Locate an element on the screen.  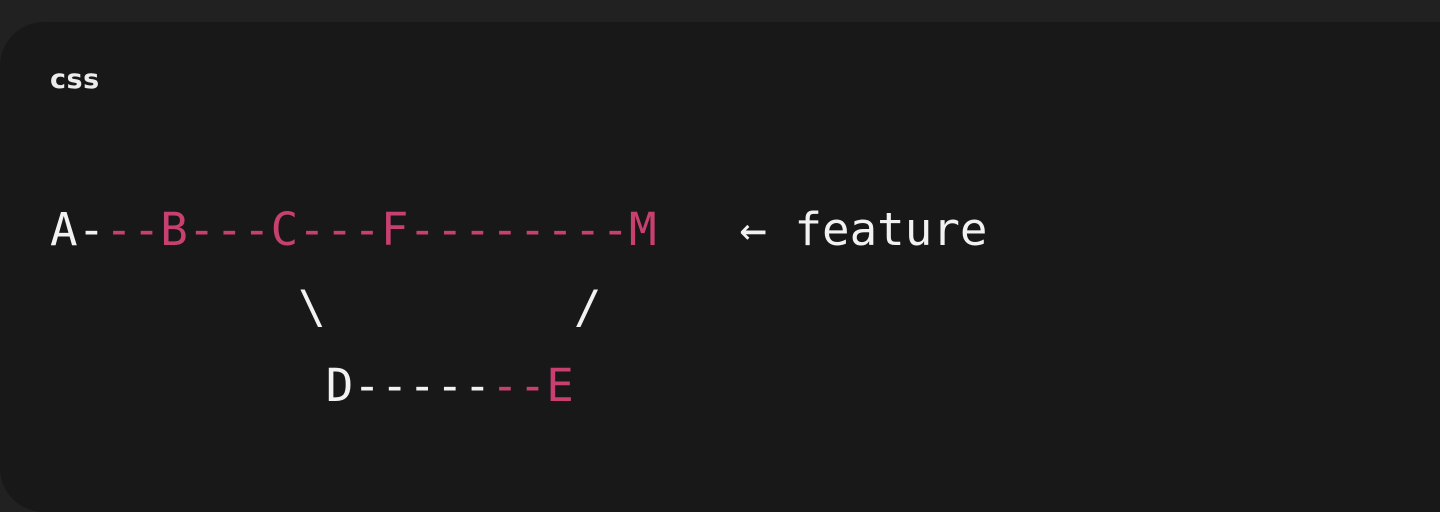
code-line-2: \ / is located at coordinates (325, 307).